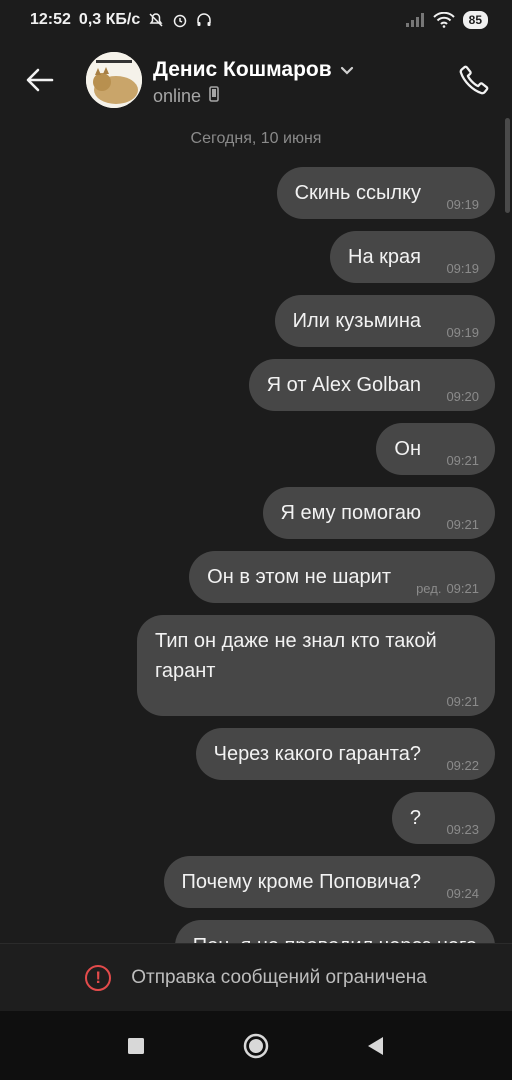 The image size is (512, 1080). Describe the element at coordinates (50, 19) in the screenshot. I see `clock: 12:52` at that location.